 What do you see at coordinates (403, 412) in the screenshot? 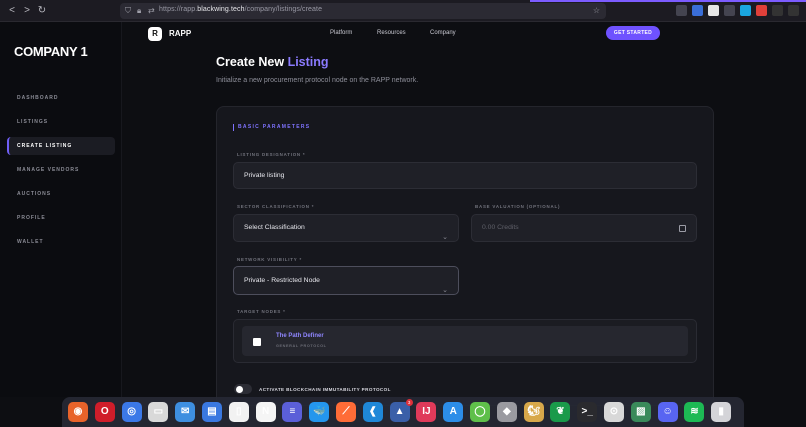
I see `taskbar-dock: ◉ O ◎ ▭ ✉ ▤ ▯ N ≡ 🐳 ⟋ ❰ ▲ 3 IJ A ◯ ◆ 🐿 ❦ >_ ⊙ ▨ ☺ ≋ ▮` at bounding box center [403, 412].